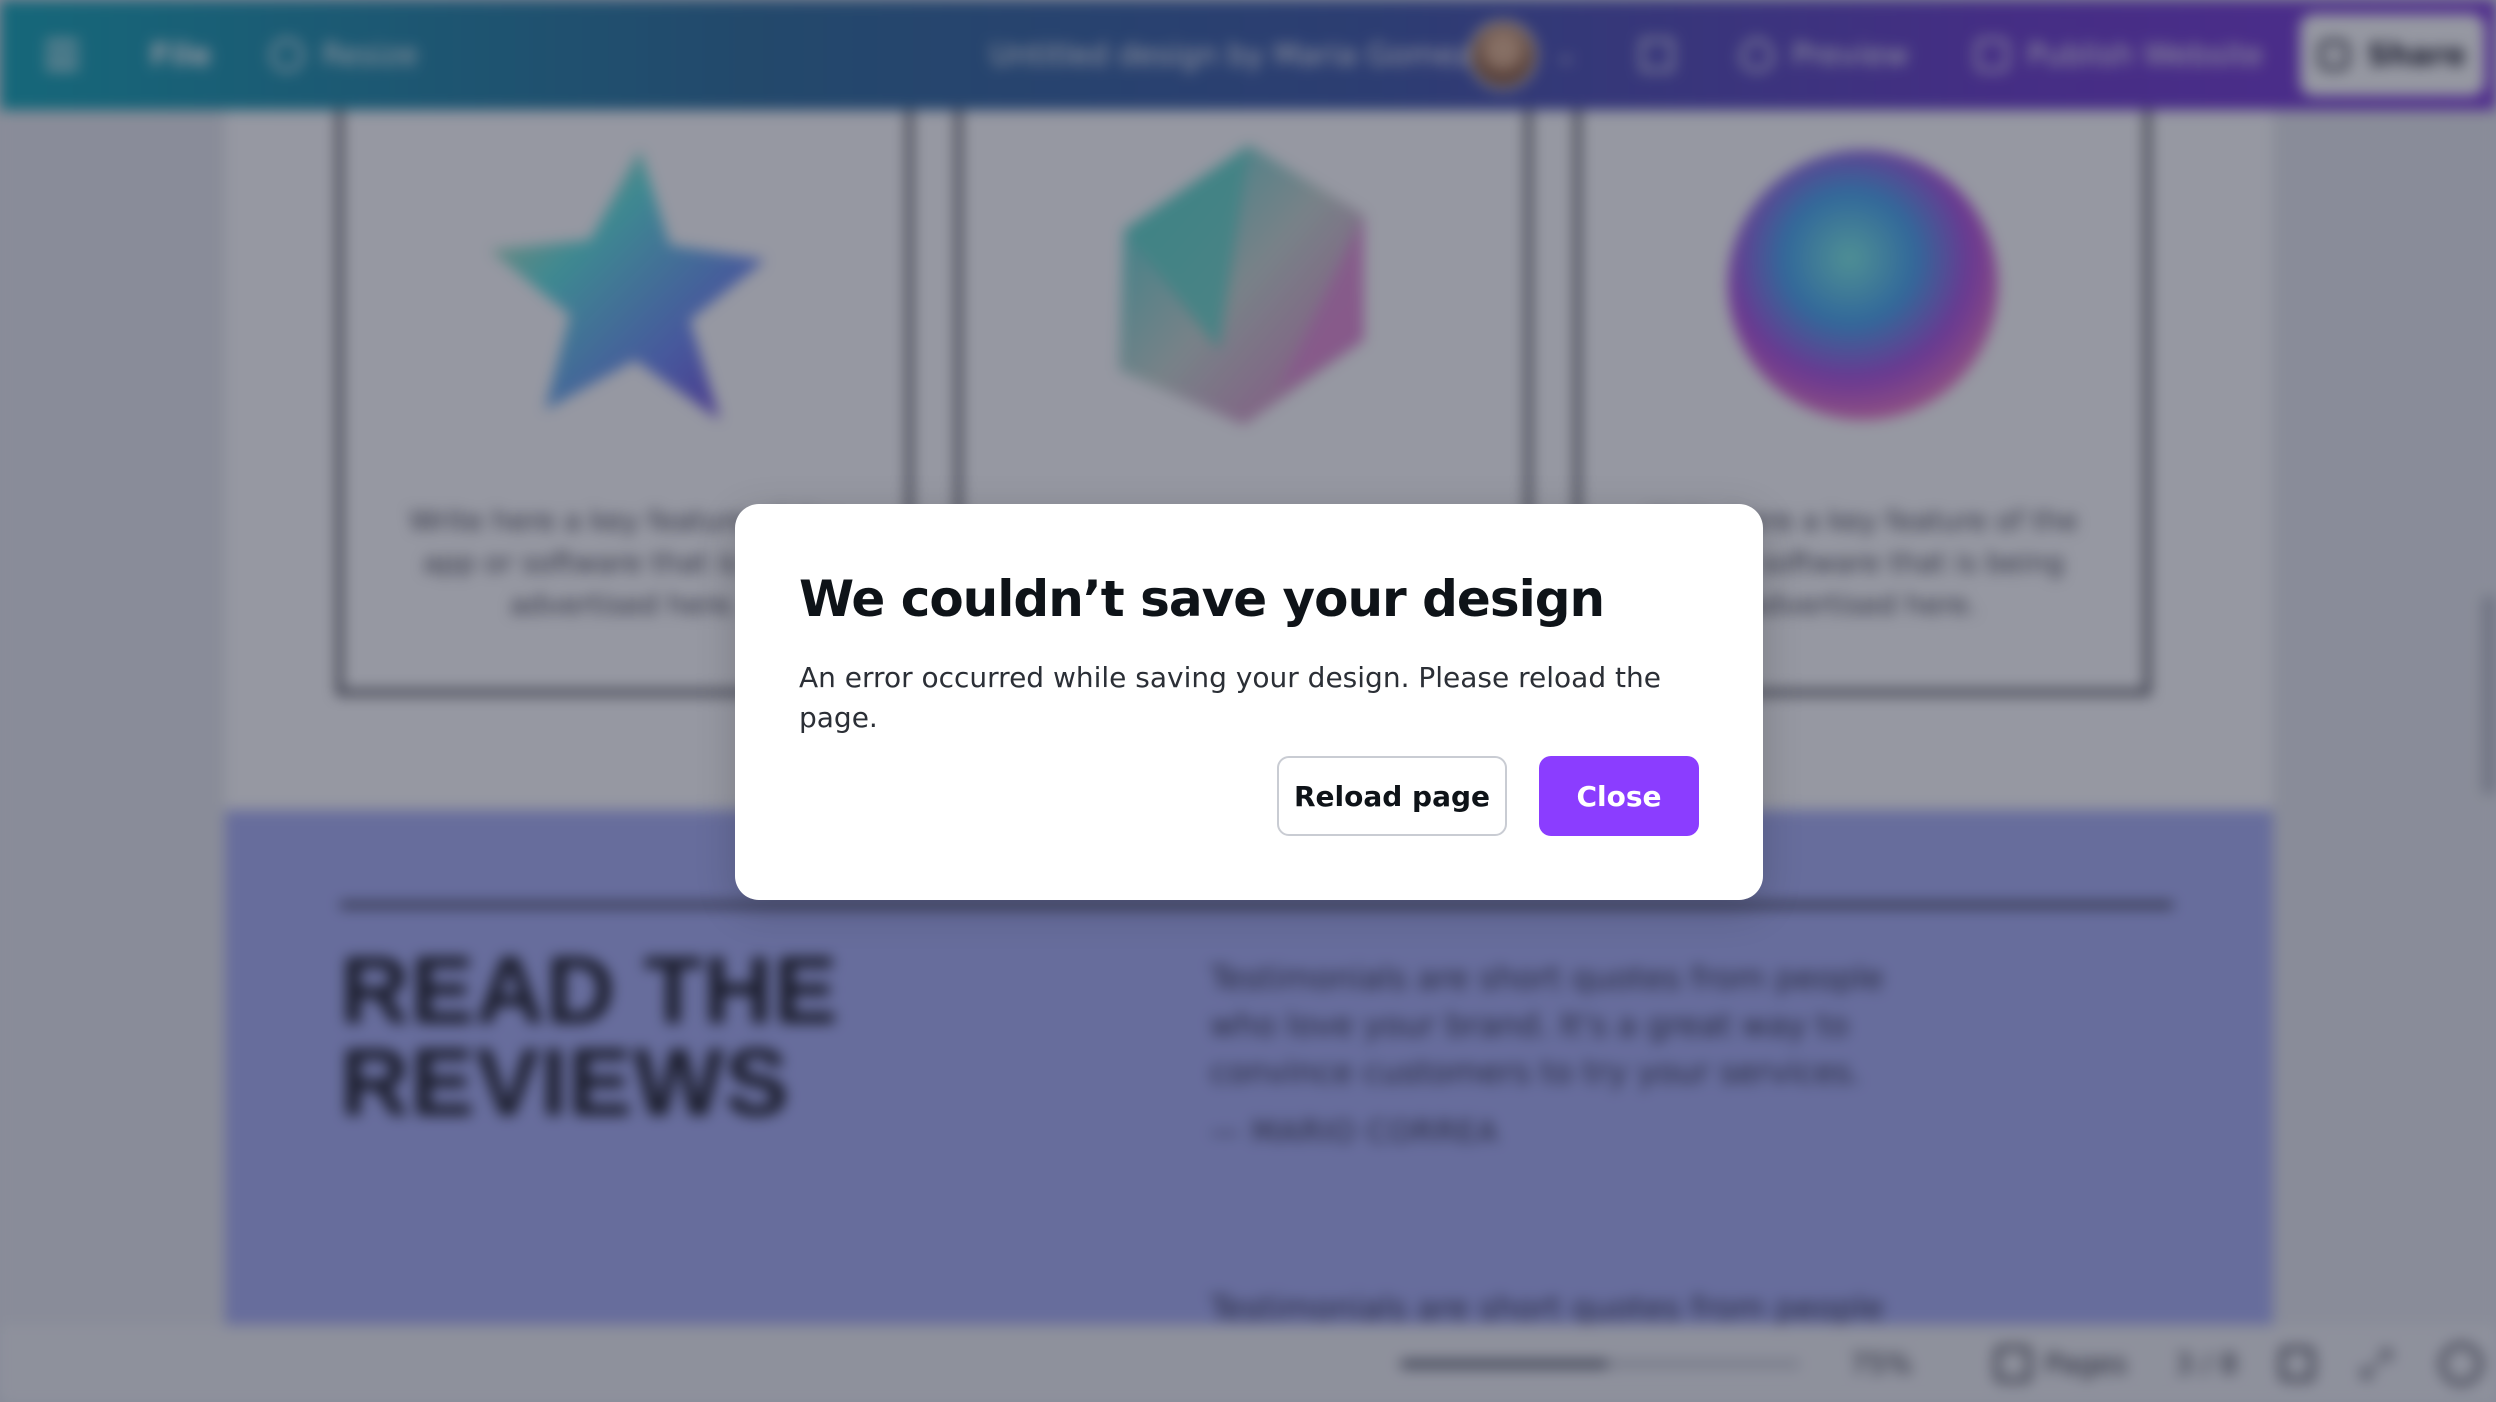 The width and height of the screenshot is (2496, 1402). Describe the element at coordinates (1619, 796) in the screenshot. I see `close-button: Close` at that location.